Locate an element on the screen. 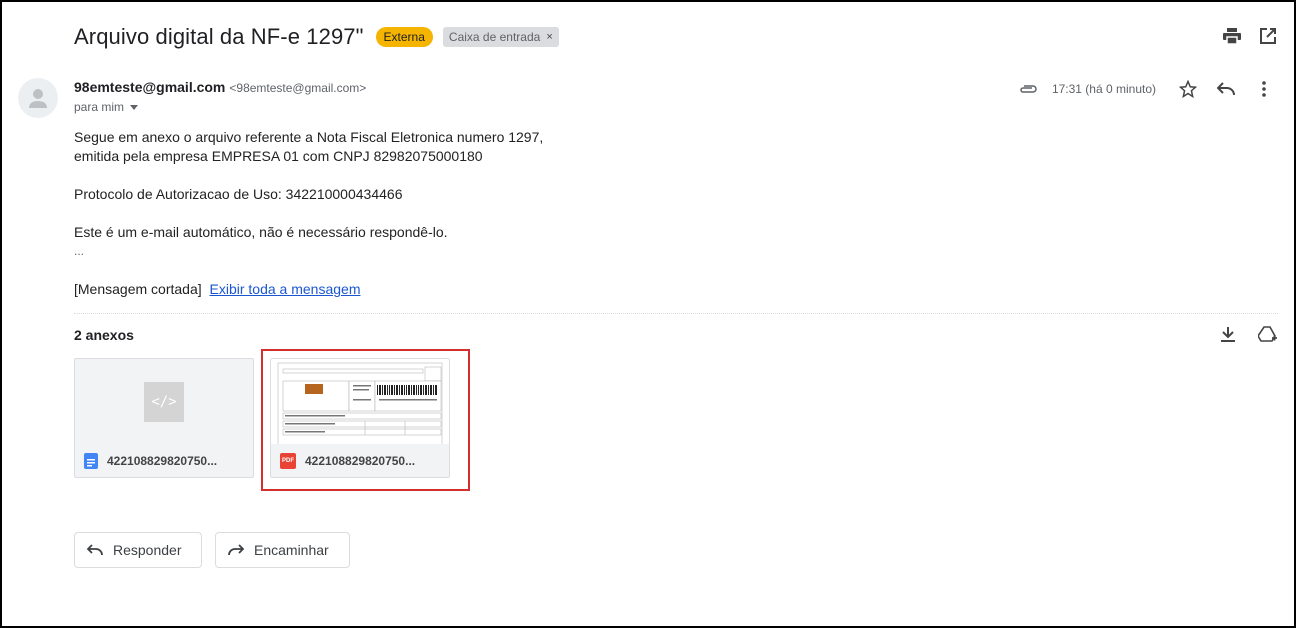  remove-label-icon: × is located at coordinates (549, 37).